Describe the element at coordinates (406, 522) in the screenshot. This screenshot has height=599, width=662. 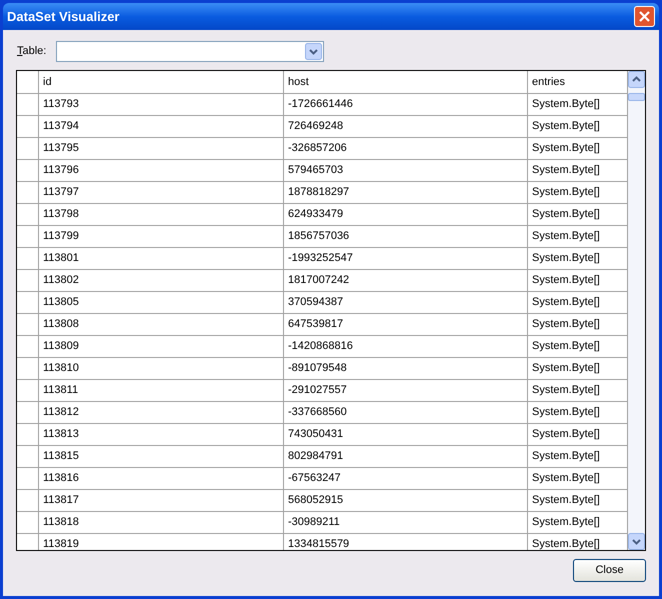
I see `table-cell: -30989211` at that location.